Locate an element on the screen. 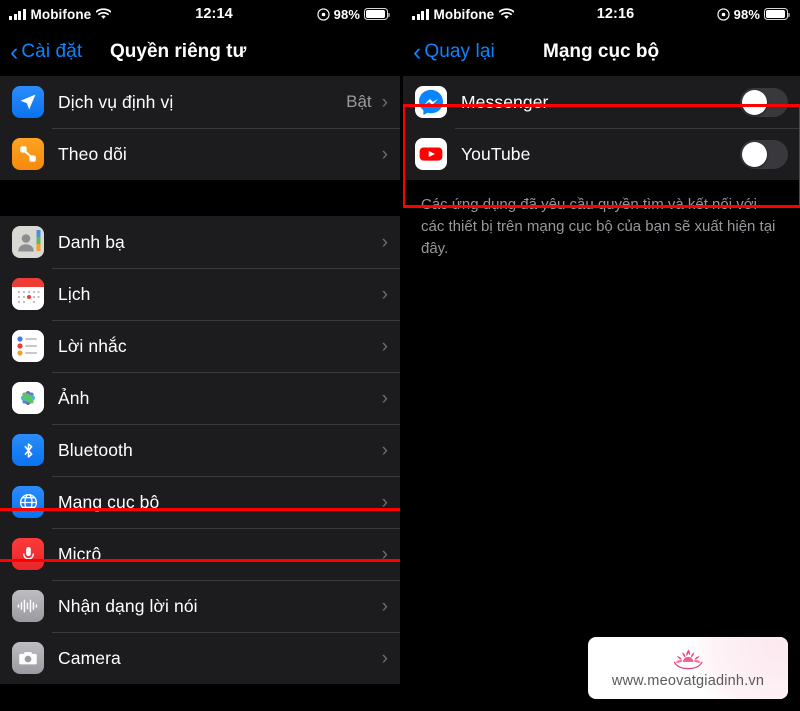 This screenshot has height=711, width=800. sidebar-item-calendar: Lịch › is located at coordinates (200, 294).